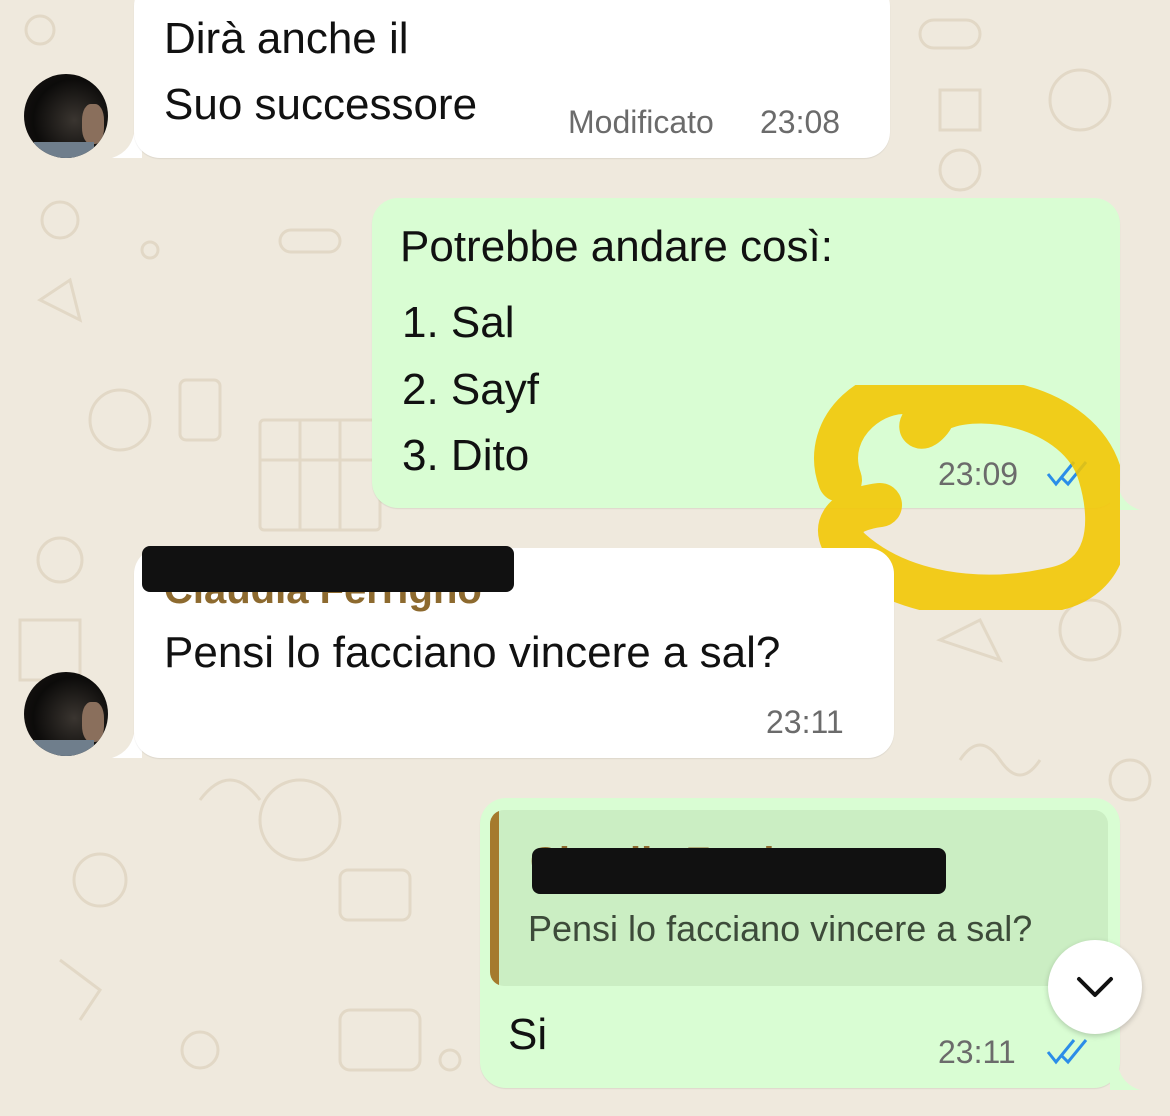  I want to click on message-text-line: Suo successore, so click(321, 104).